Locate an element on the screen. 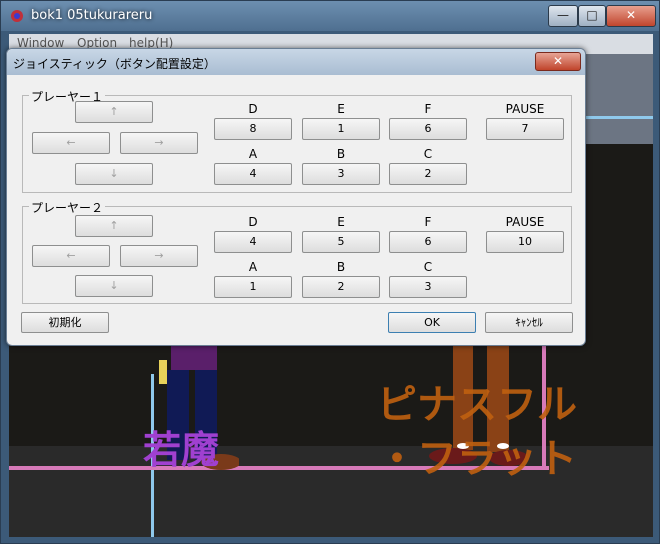 This screenshot has height=544, width=660. p1-label-pause: PAUSE is located at coordinates (525, 109).